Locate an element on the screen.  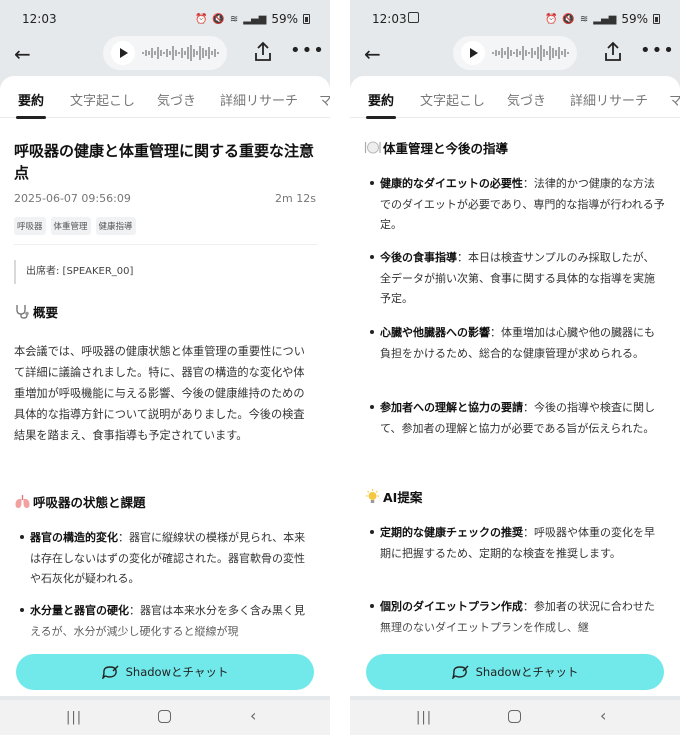
gallery-notification-icon is located at coordinates (413, 17).